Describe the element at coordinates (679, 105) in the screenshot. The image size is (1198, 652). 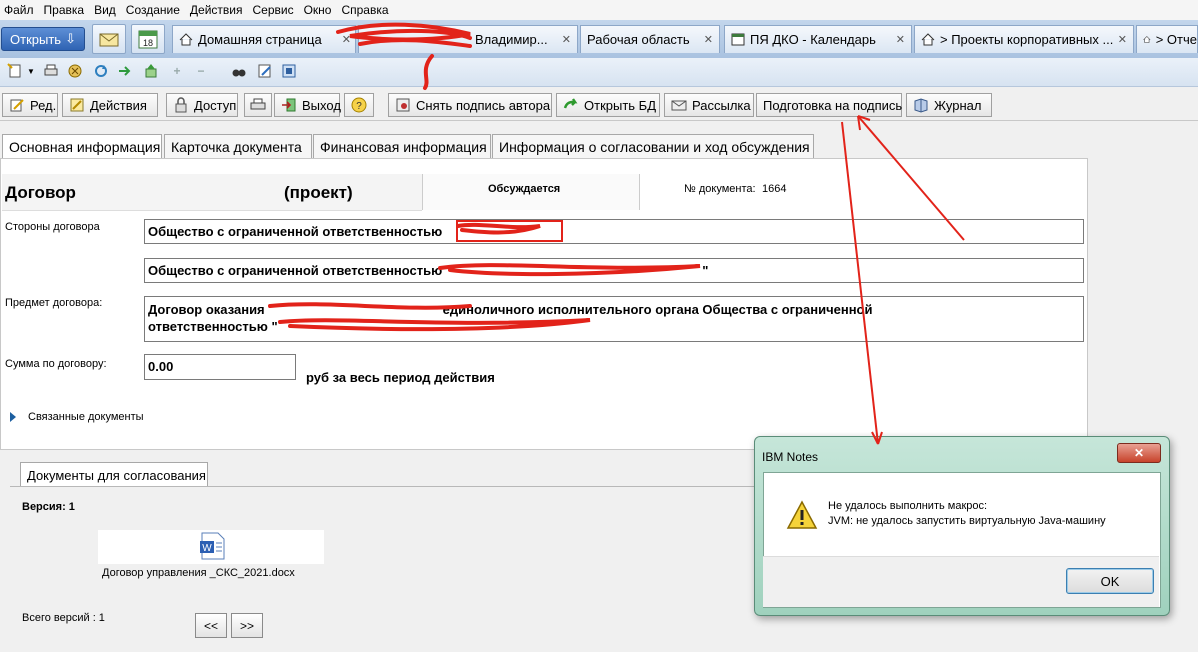
I see `mailing-icon` at that location.